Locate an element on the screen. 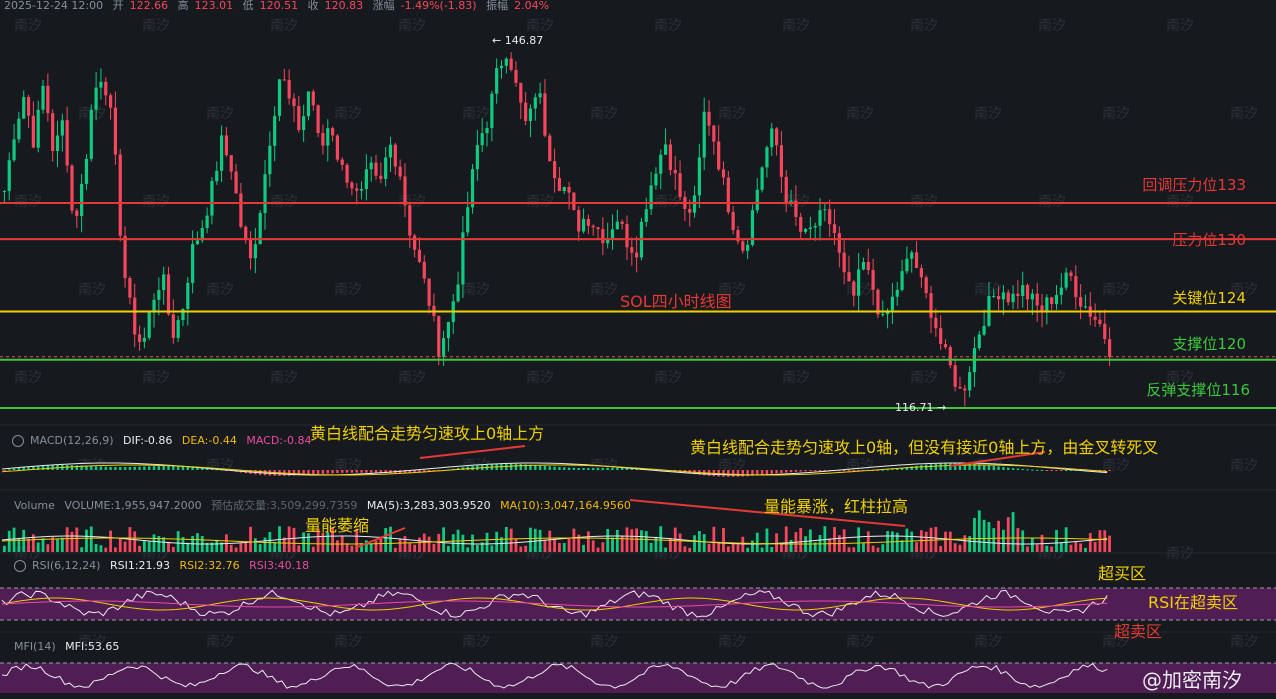 The image size is (1276, 699). level-label-130: 压力位130 is located at coordinates (1209, 240).